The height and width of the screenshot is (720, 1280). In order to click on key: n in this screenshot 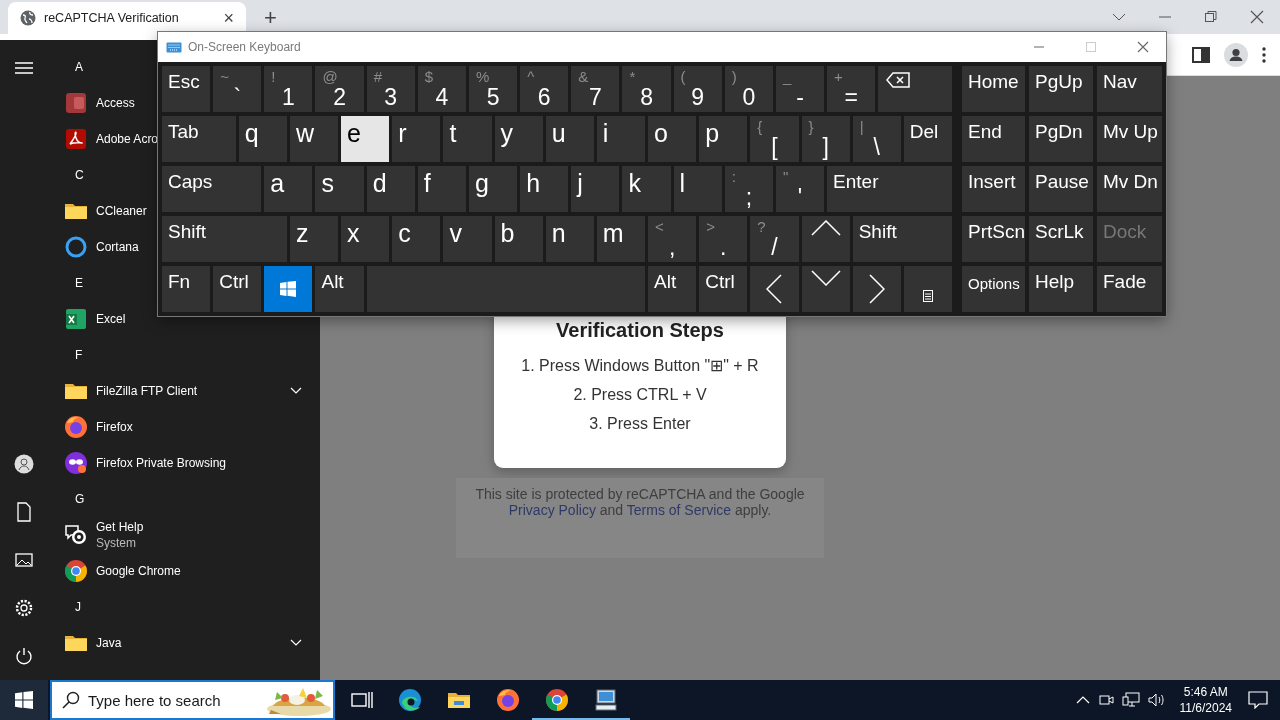, I will do `click(569, 239)`.